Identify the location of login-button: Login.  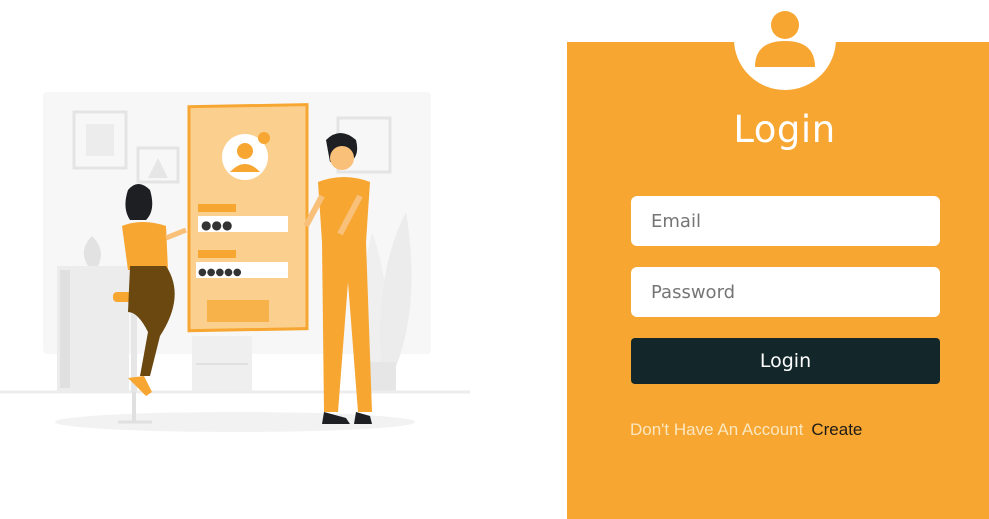
(785, 361).